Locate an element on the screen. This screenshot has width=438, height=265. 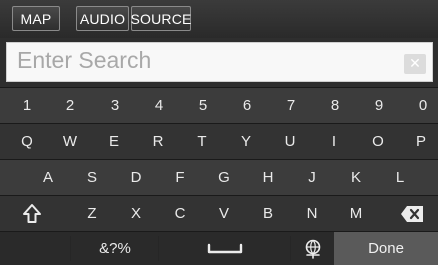
qwerty-row: Q W E R T Y U I O P is located at coordinates (219, 141).